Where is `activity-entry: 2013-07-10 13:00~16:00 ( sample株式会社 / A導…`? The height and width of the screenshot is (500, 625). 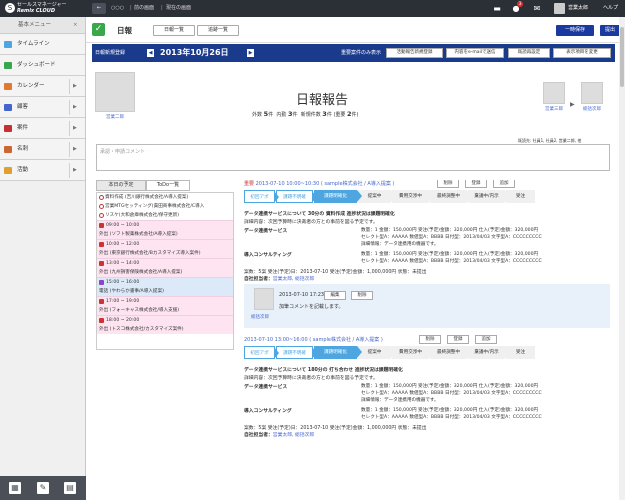
activity-entry: 2013-07-10 13:00~16:00 ( sample株式会社 / A導… is located at coordinates (429, 391).